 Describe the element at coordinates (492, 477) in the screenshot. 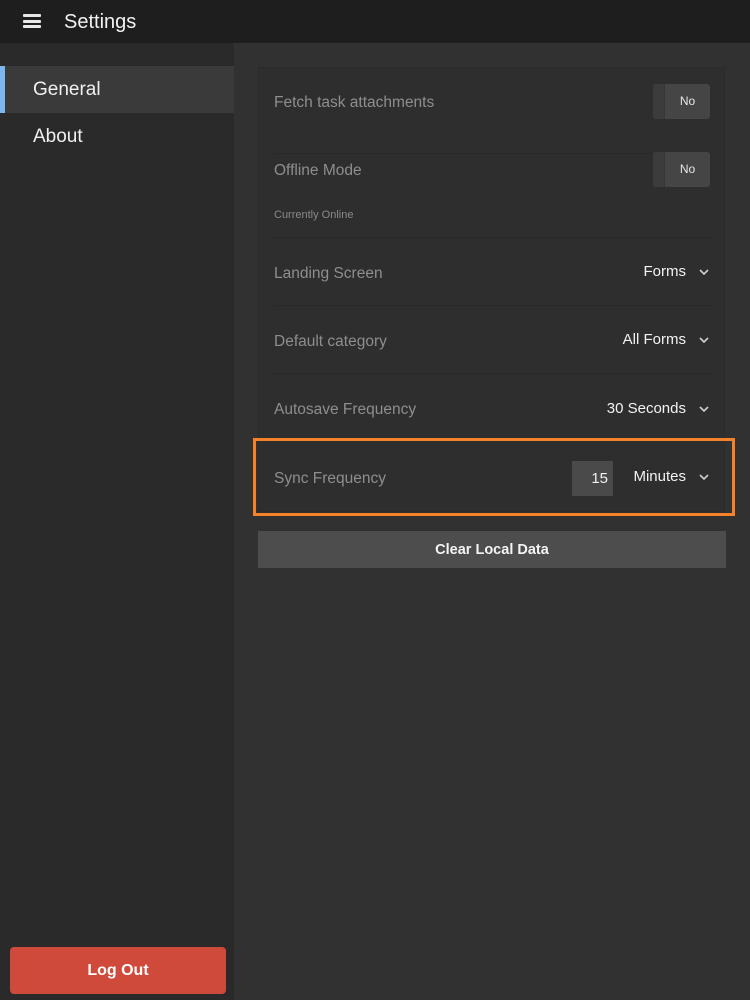

I see `setting-sync-frequency: Sync Frequency Minutes` at that location.